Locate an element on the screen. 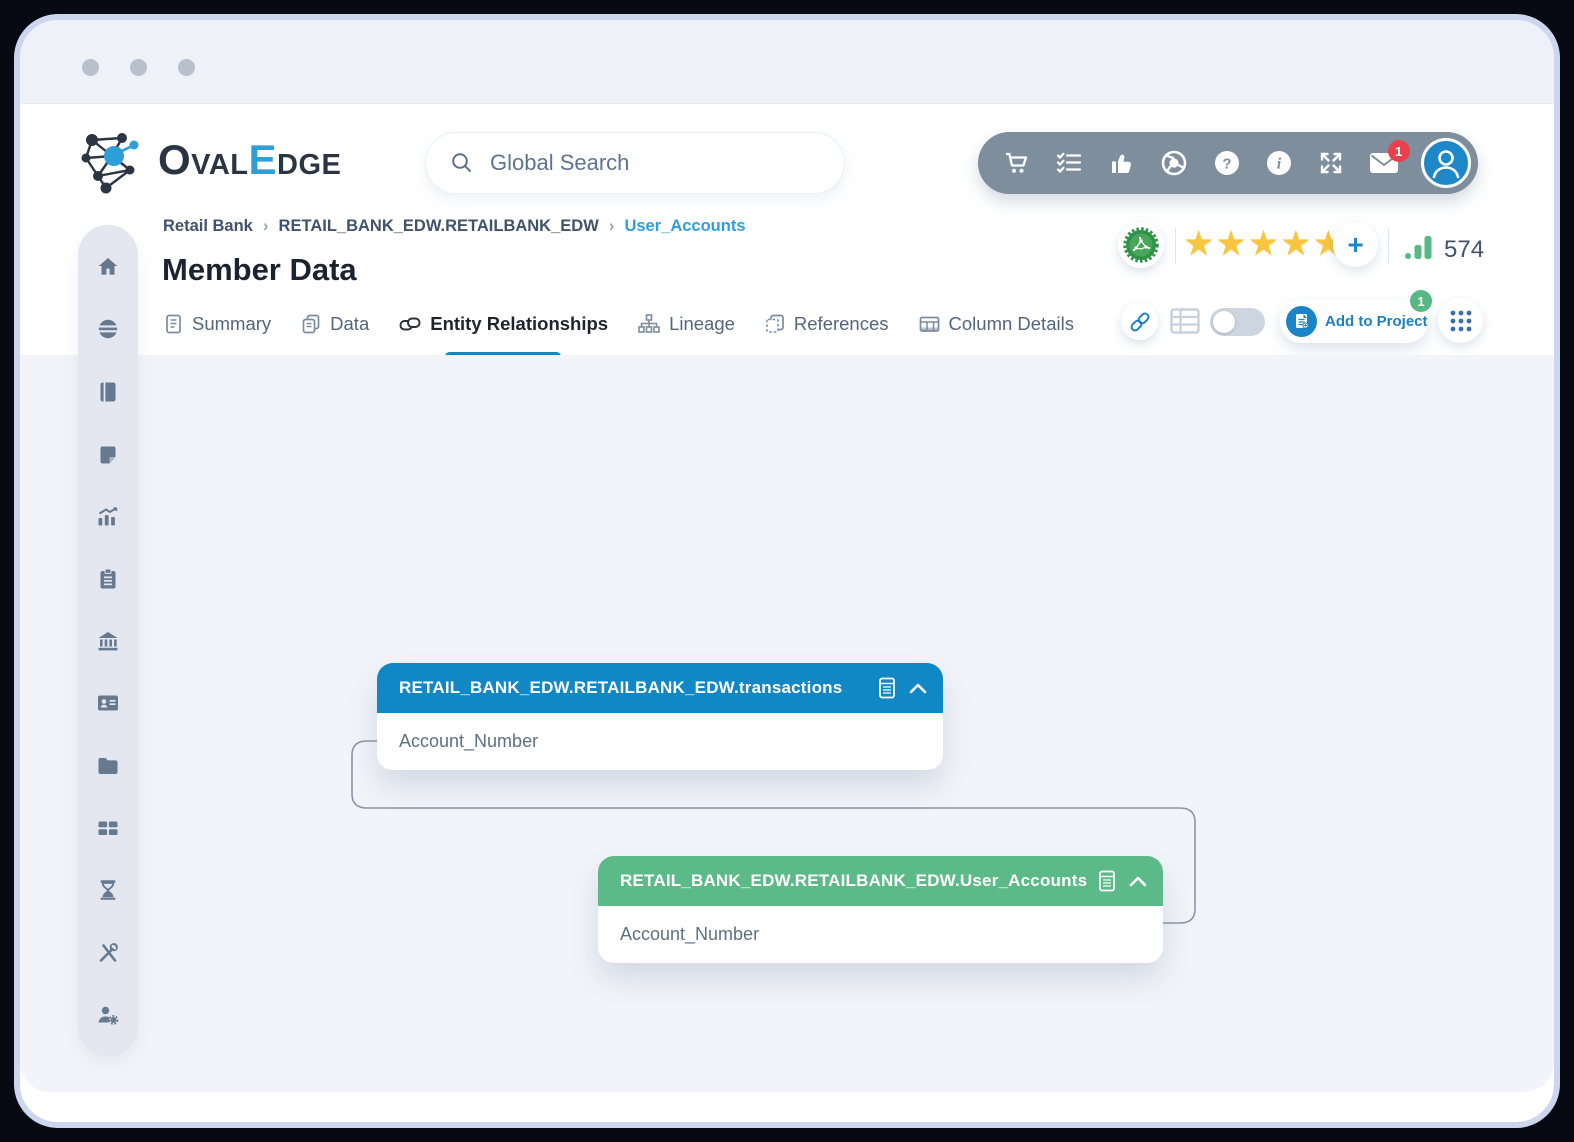  browser-icon is located at coordinates (1174, 163).